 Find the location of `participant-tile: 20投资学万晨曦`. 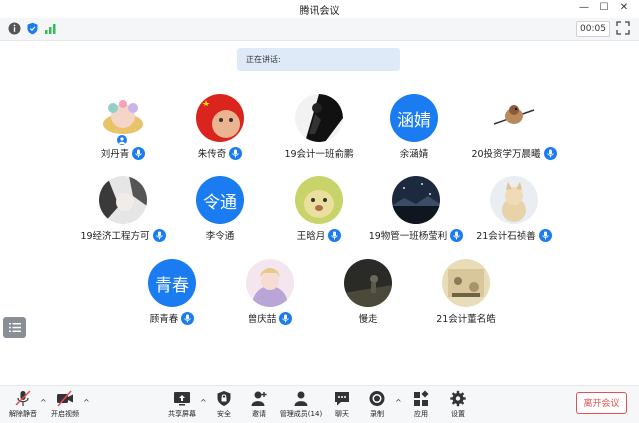

participant-tile: 20投资学万晨曦 is located at coordinates (514, 128).